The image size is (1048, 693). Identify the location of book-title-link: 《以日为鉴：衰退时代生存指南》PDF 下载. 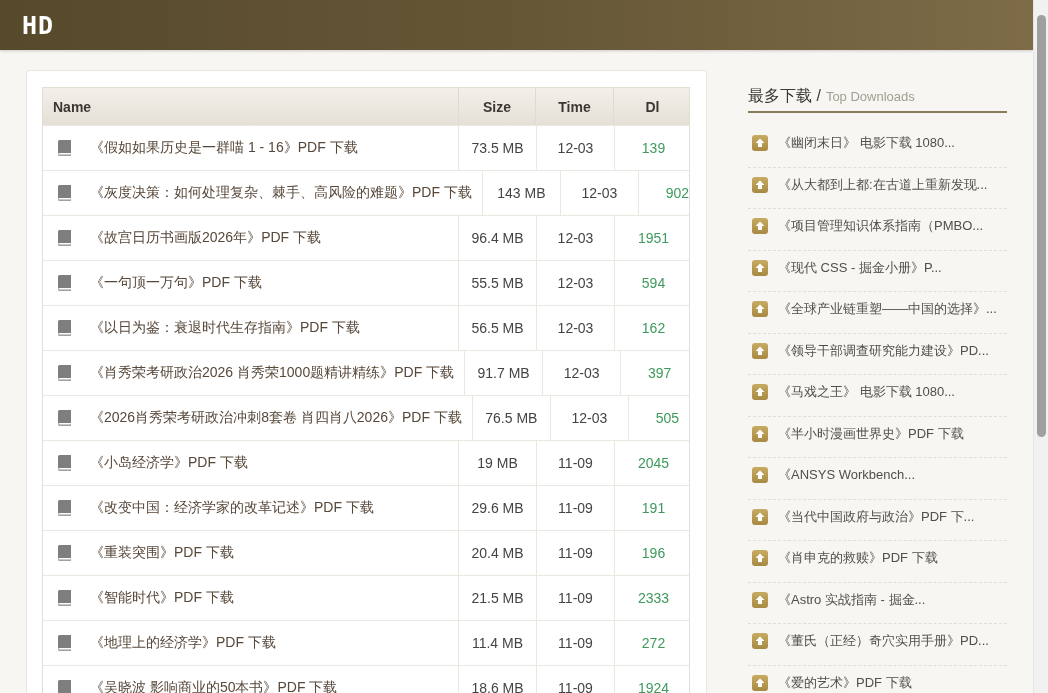
(225, 328).